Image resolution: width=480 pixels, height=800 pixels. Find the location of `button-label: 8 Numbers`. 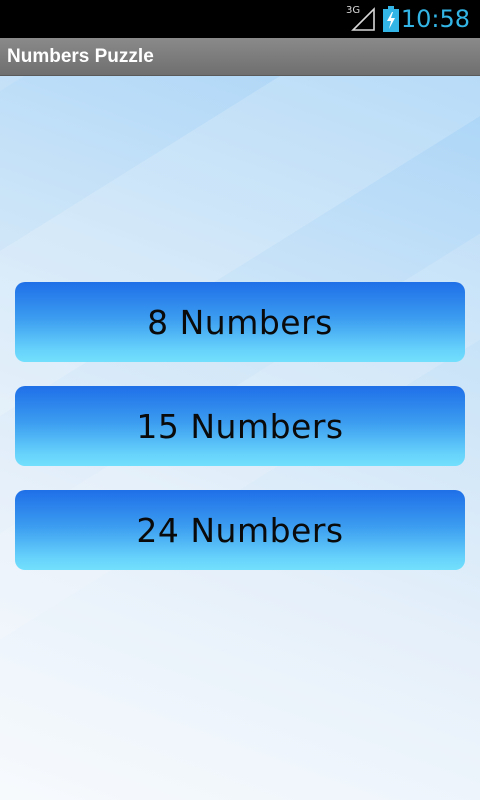

button-label: 8 Numbers is located at coordinates (240, 322).